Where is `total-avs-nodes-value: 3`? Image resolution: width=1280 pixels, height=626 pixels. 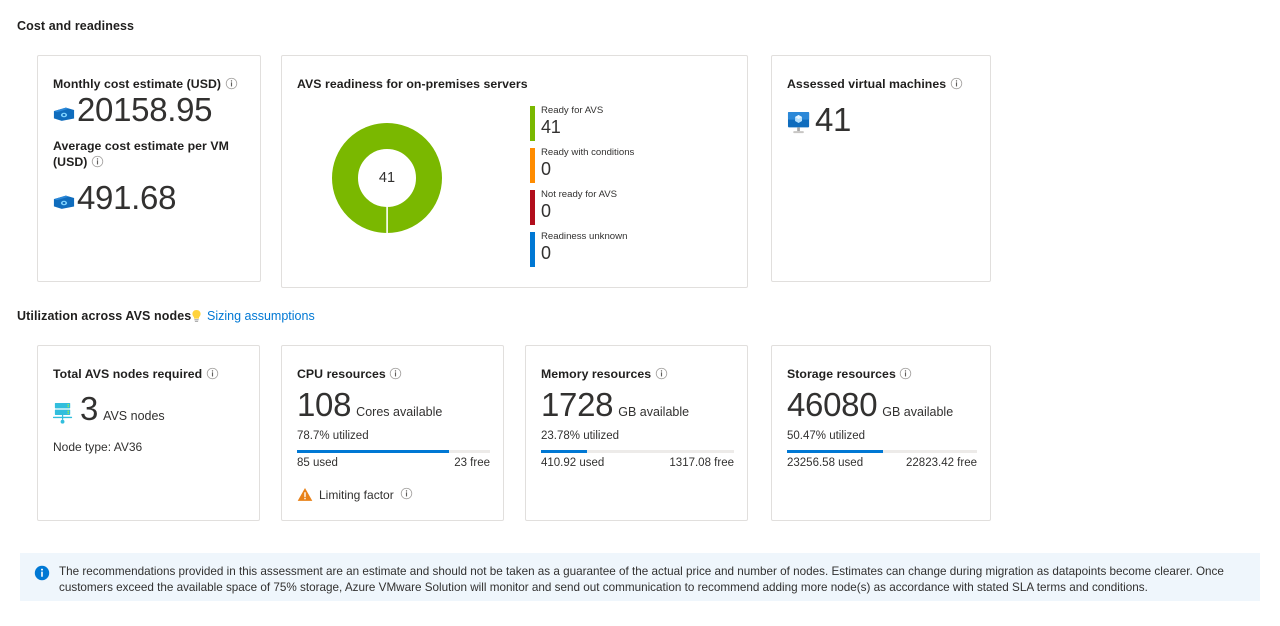 total-avs-nodes-value: 3 is located at coordinates (89, 408).